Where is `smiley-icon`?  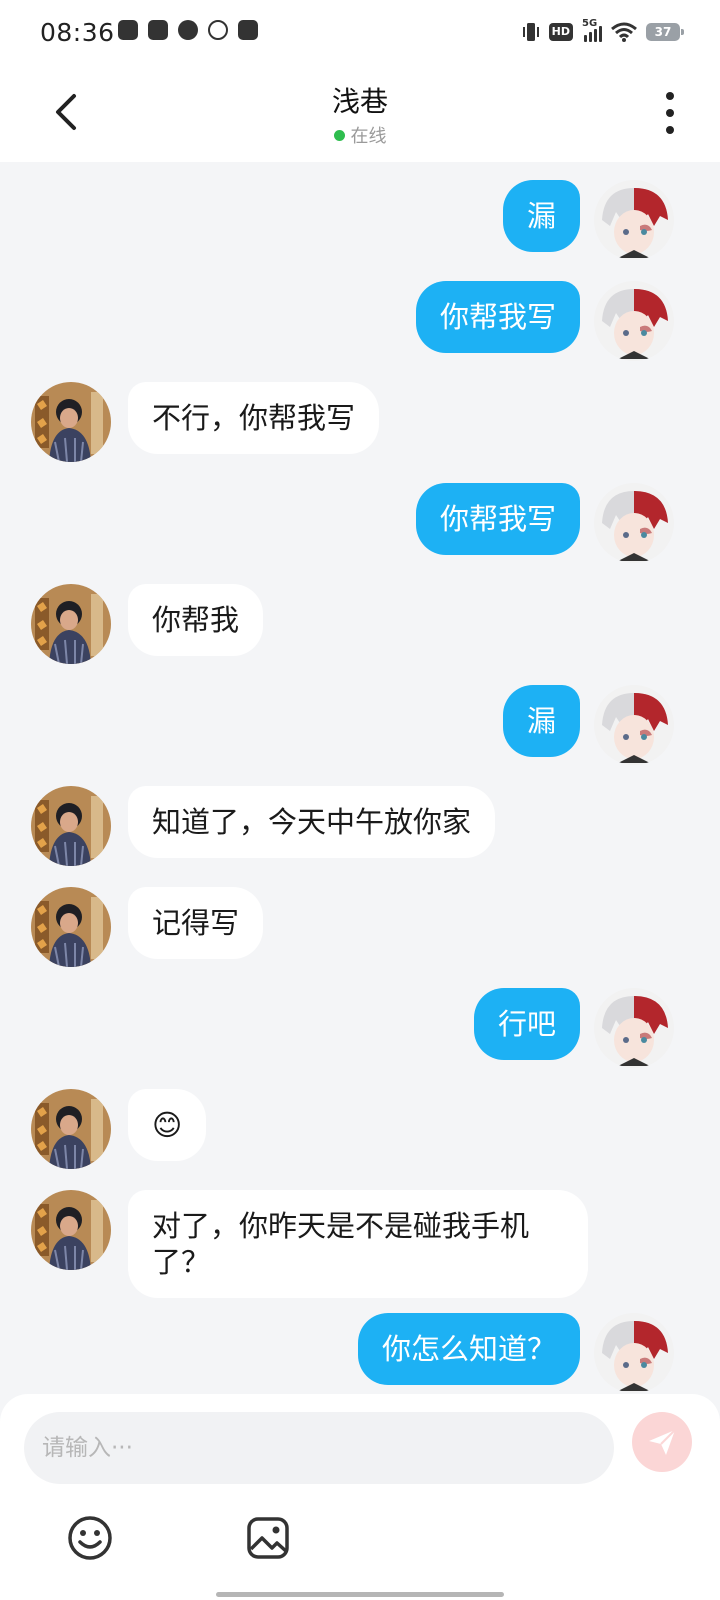
smiley-icon is located at coordinates (90, 1538).